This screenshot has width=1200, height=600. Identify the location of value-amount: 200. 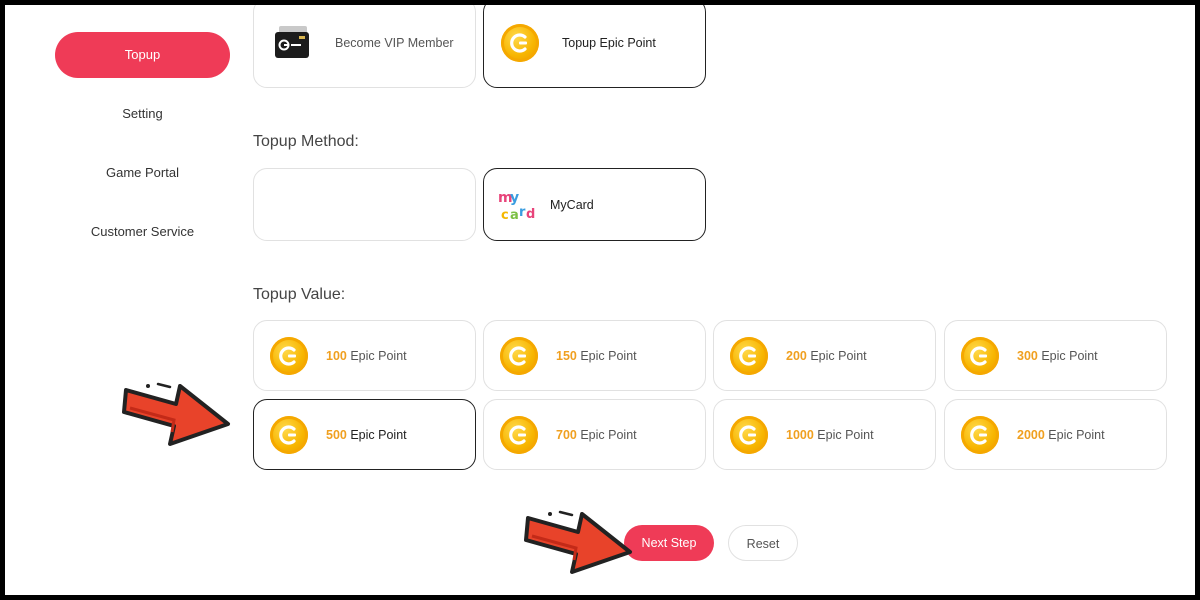
(796, 355).